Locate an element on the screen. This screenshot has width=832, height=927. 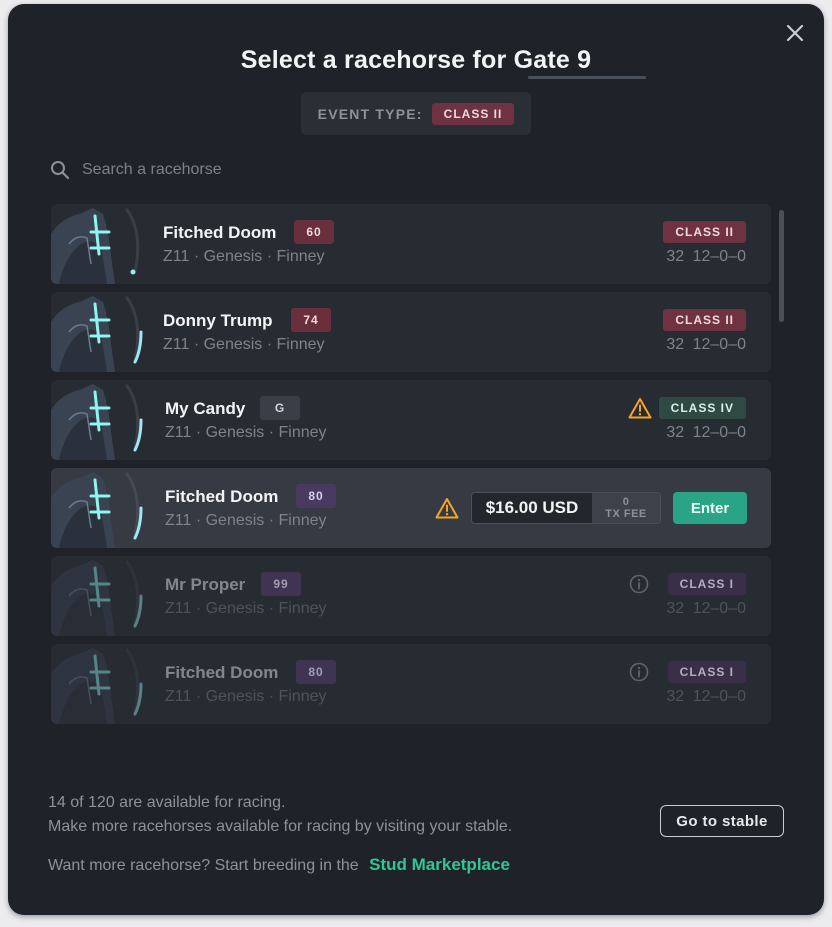
horse-rating: 74 is located at coordinates (311, 320).